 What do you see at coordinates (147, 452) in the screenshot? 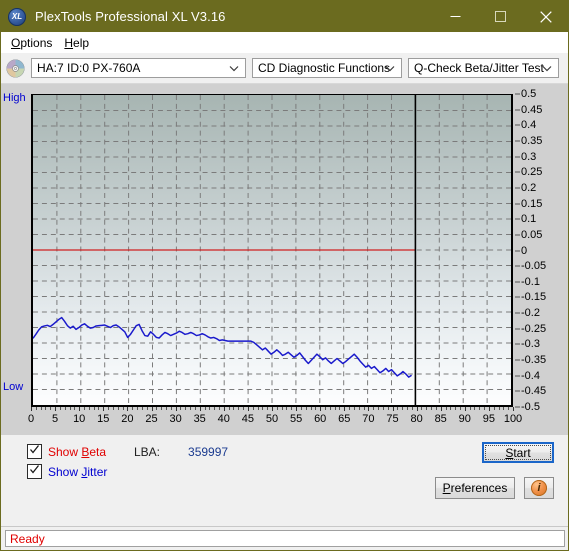
I see `lba-label: LBA:` at bounding box center [147, 452].